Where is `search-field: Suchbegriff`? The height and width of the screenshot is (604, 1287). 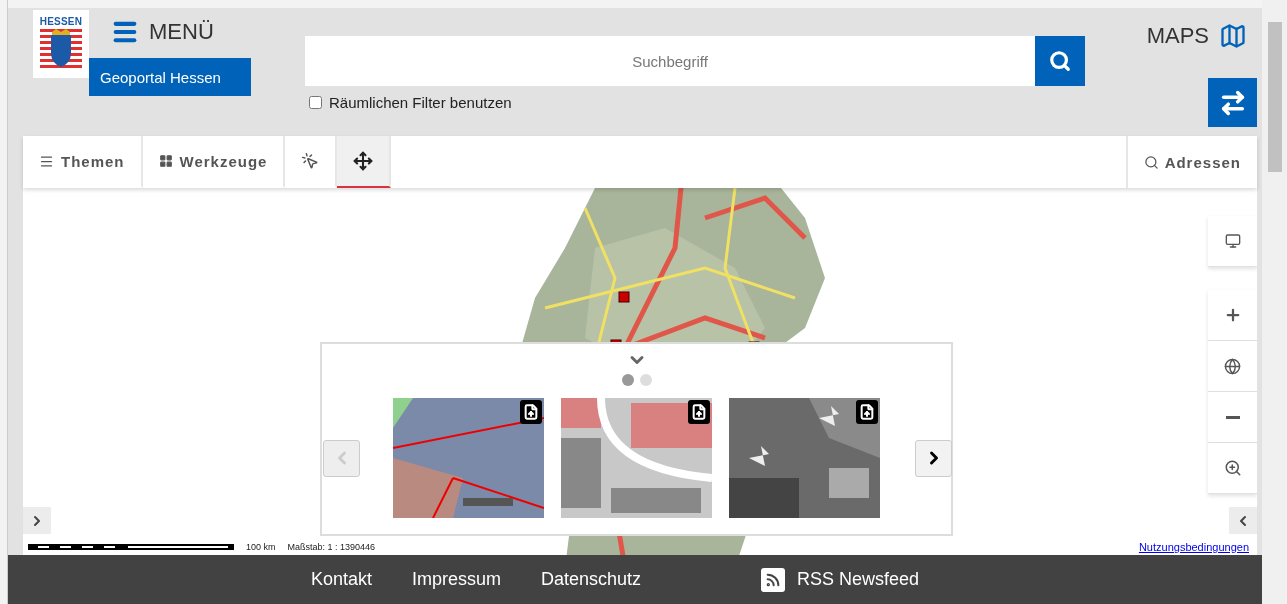
search-field: Suchbegriff is located at coordinates (670, 61).